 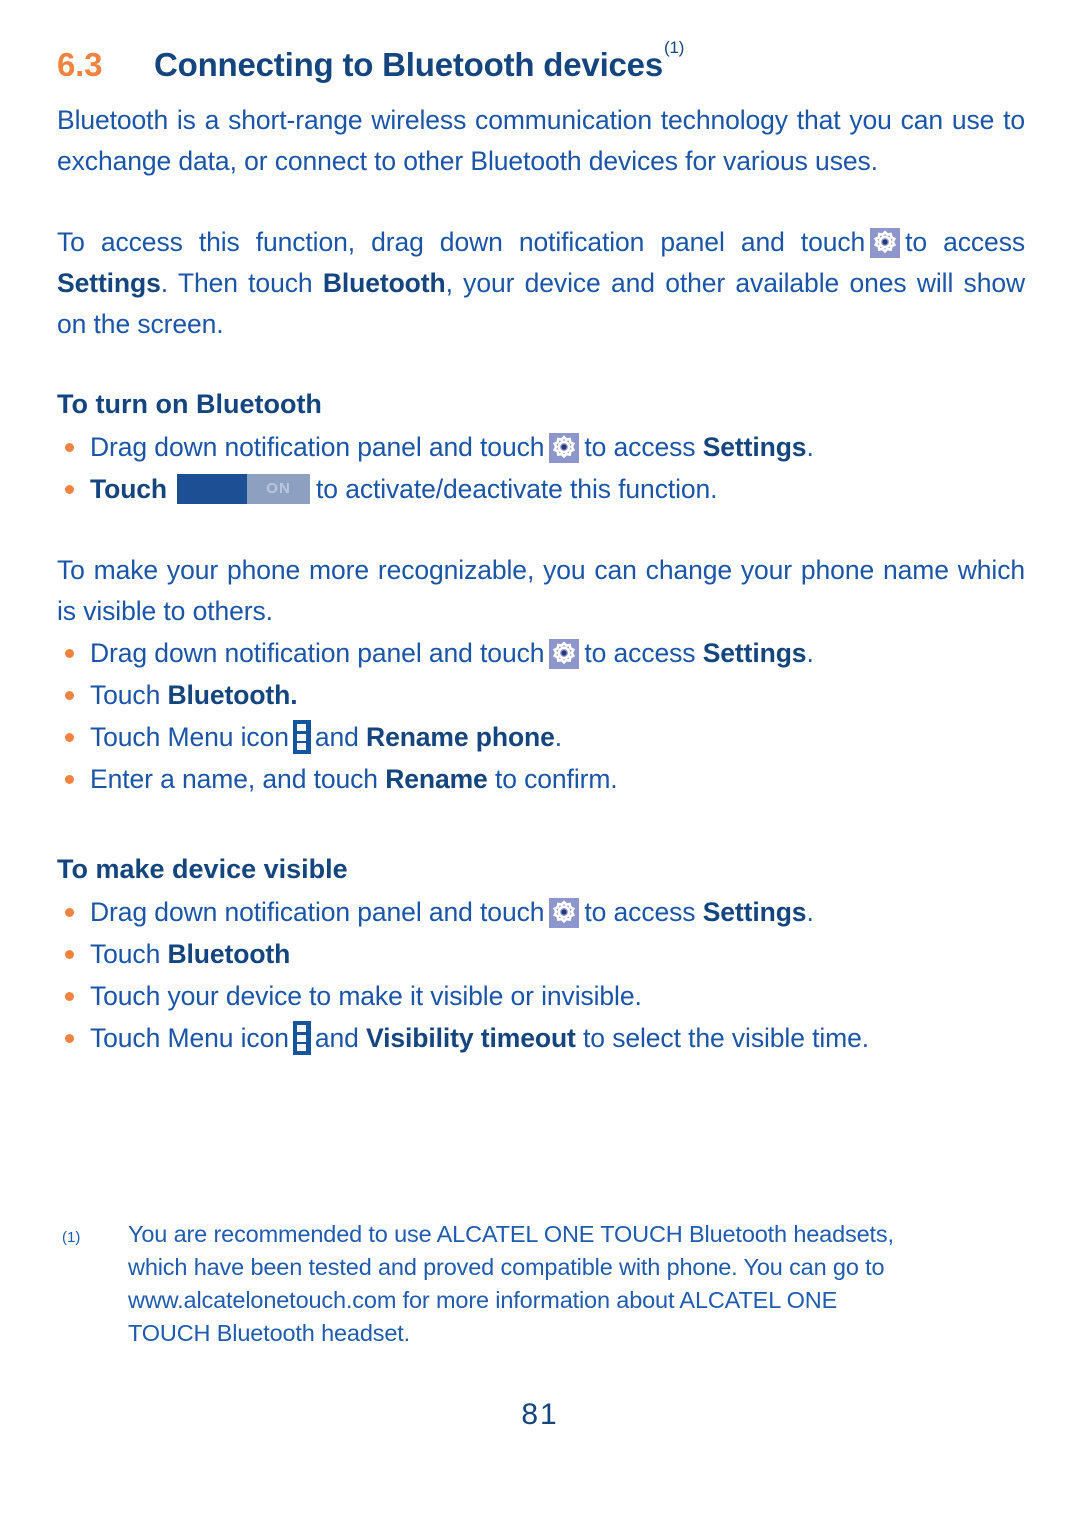 What do you see at coordinates (236, 283) in the screenshot?
I see `intro-p2-text-3: . Then touch` at bounding box center [236, 283].